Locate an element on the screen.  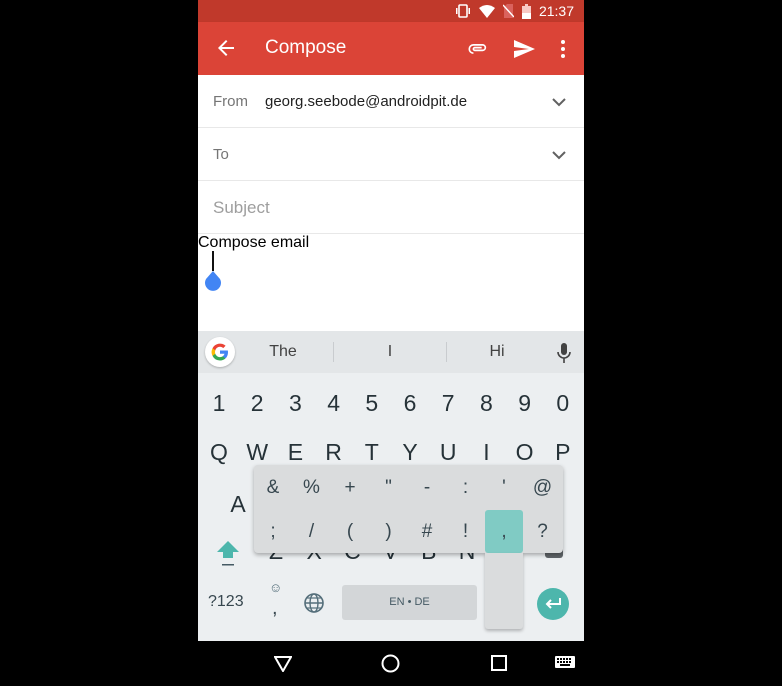
popup-key: : is located at coordinates (466, 488).